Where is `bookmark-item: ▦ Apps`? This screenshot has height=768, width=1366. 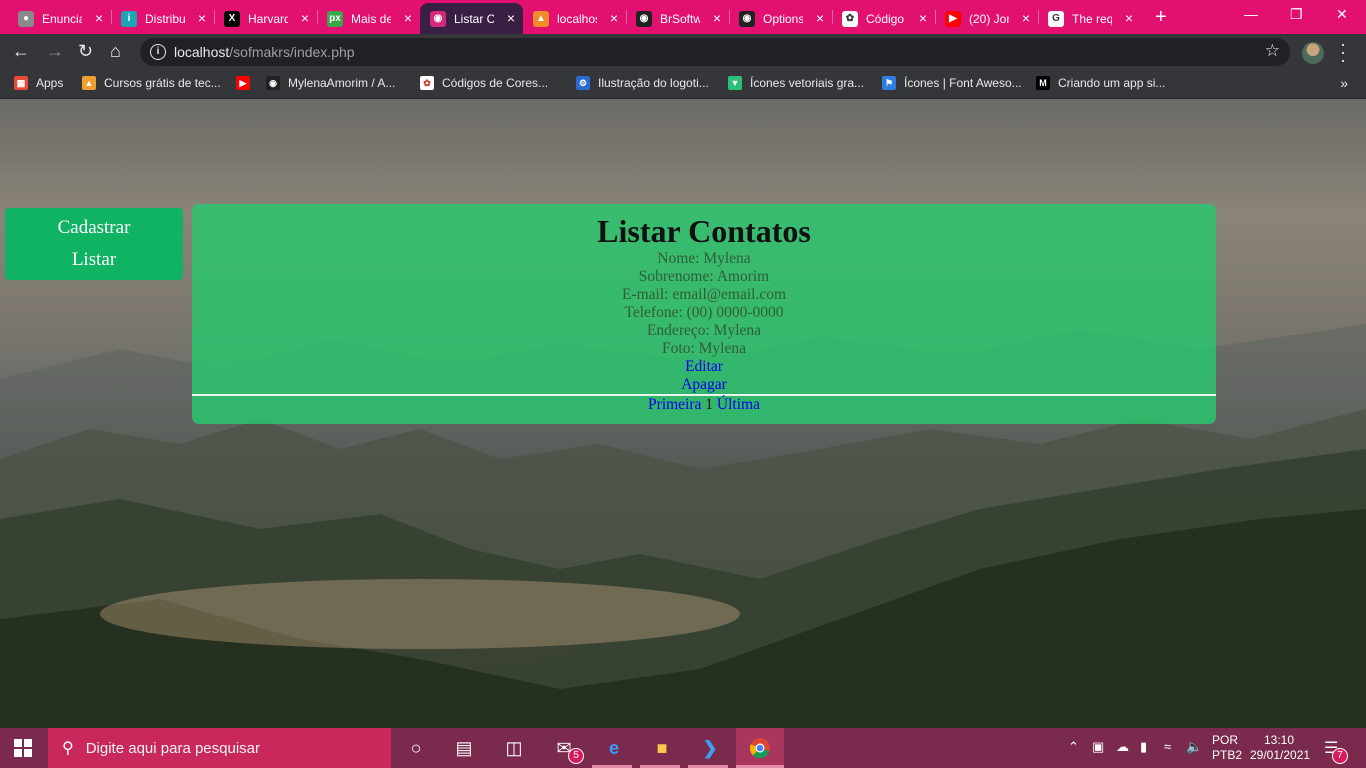
bookmark-item: ▦ Apps is located at coordinates (38, 83).